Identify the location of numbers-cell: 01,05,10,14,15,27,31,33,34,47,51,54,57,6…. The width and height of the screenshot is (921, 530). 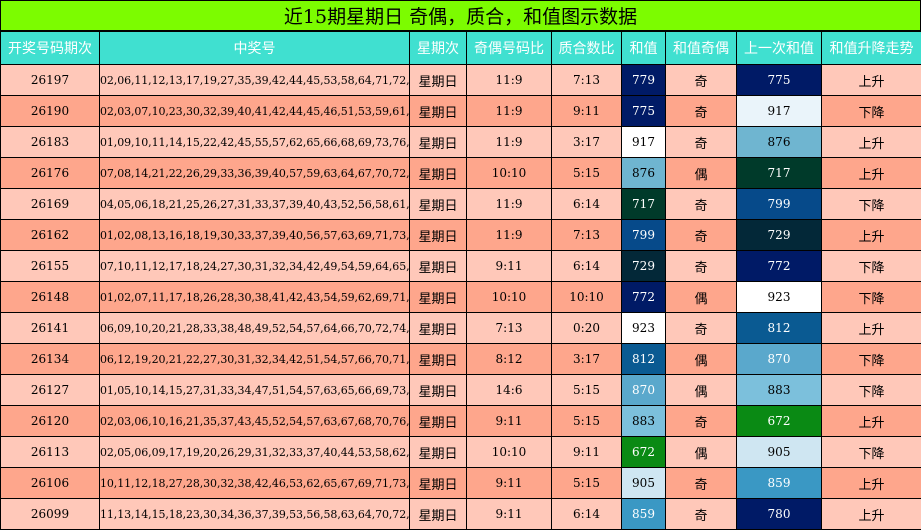
(254, 390).